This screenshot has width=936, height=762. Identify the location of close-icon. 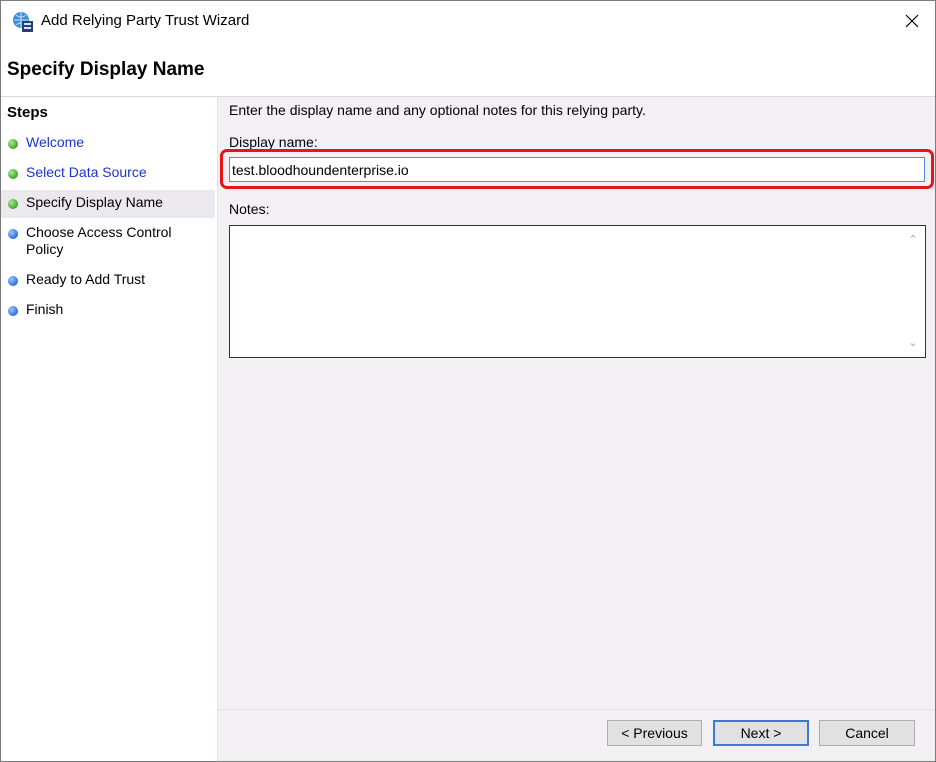
(912, 21).